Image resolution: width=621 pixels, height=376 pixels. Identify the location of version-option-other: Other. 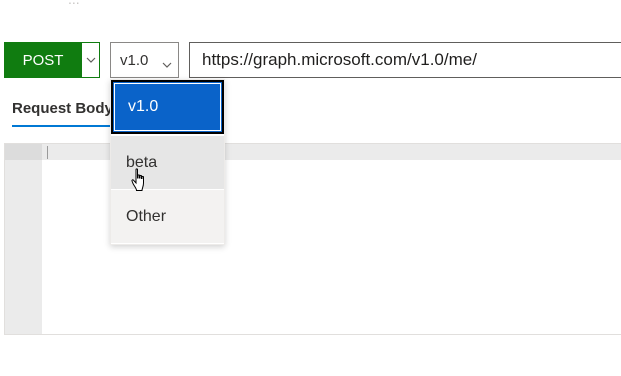
(167, 216).